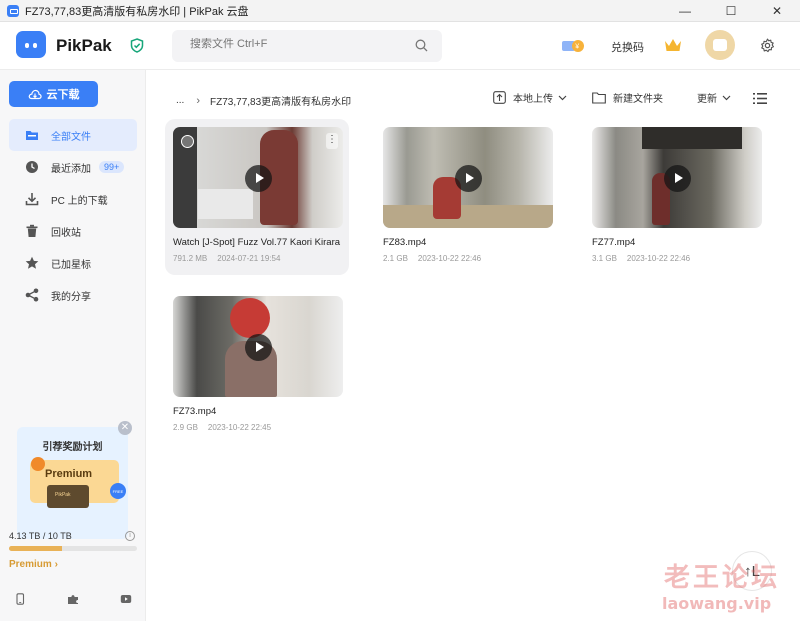  I want to click on new-folder-icon, so click(599, 97).